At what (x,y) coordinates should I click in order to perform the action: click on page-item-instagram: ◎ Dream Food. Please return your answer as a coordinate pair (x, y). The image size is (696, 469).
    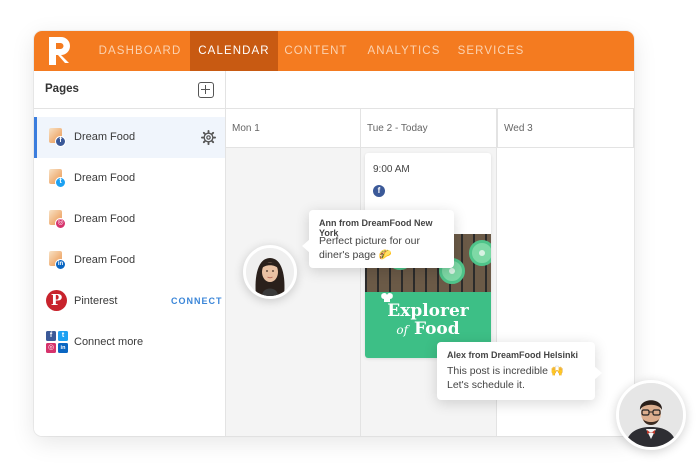
    Looking at the image, I should click on (129, 219).